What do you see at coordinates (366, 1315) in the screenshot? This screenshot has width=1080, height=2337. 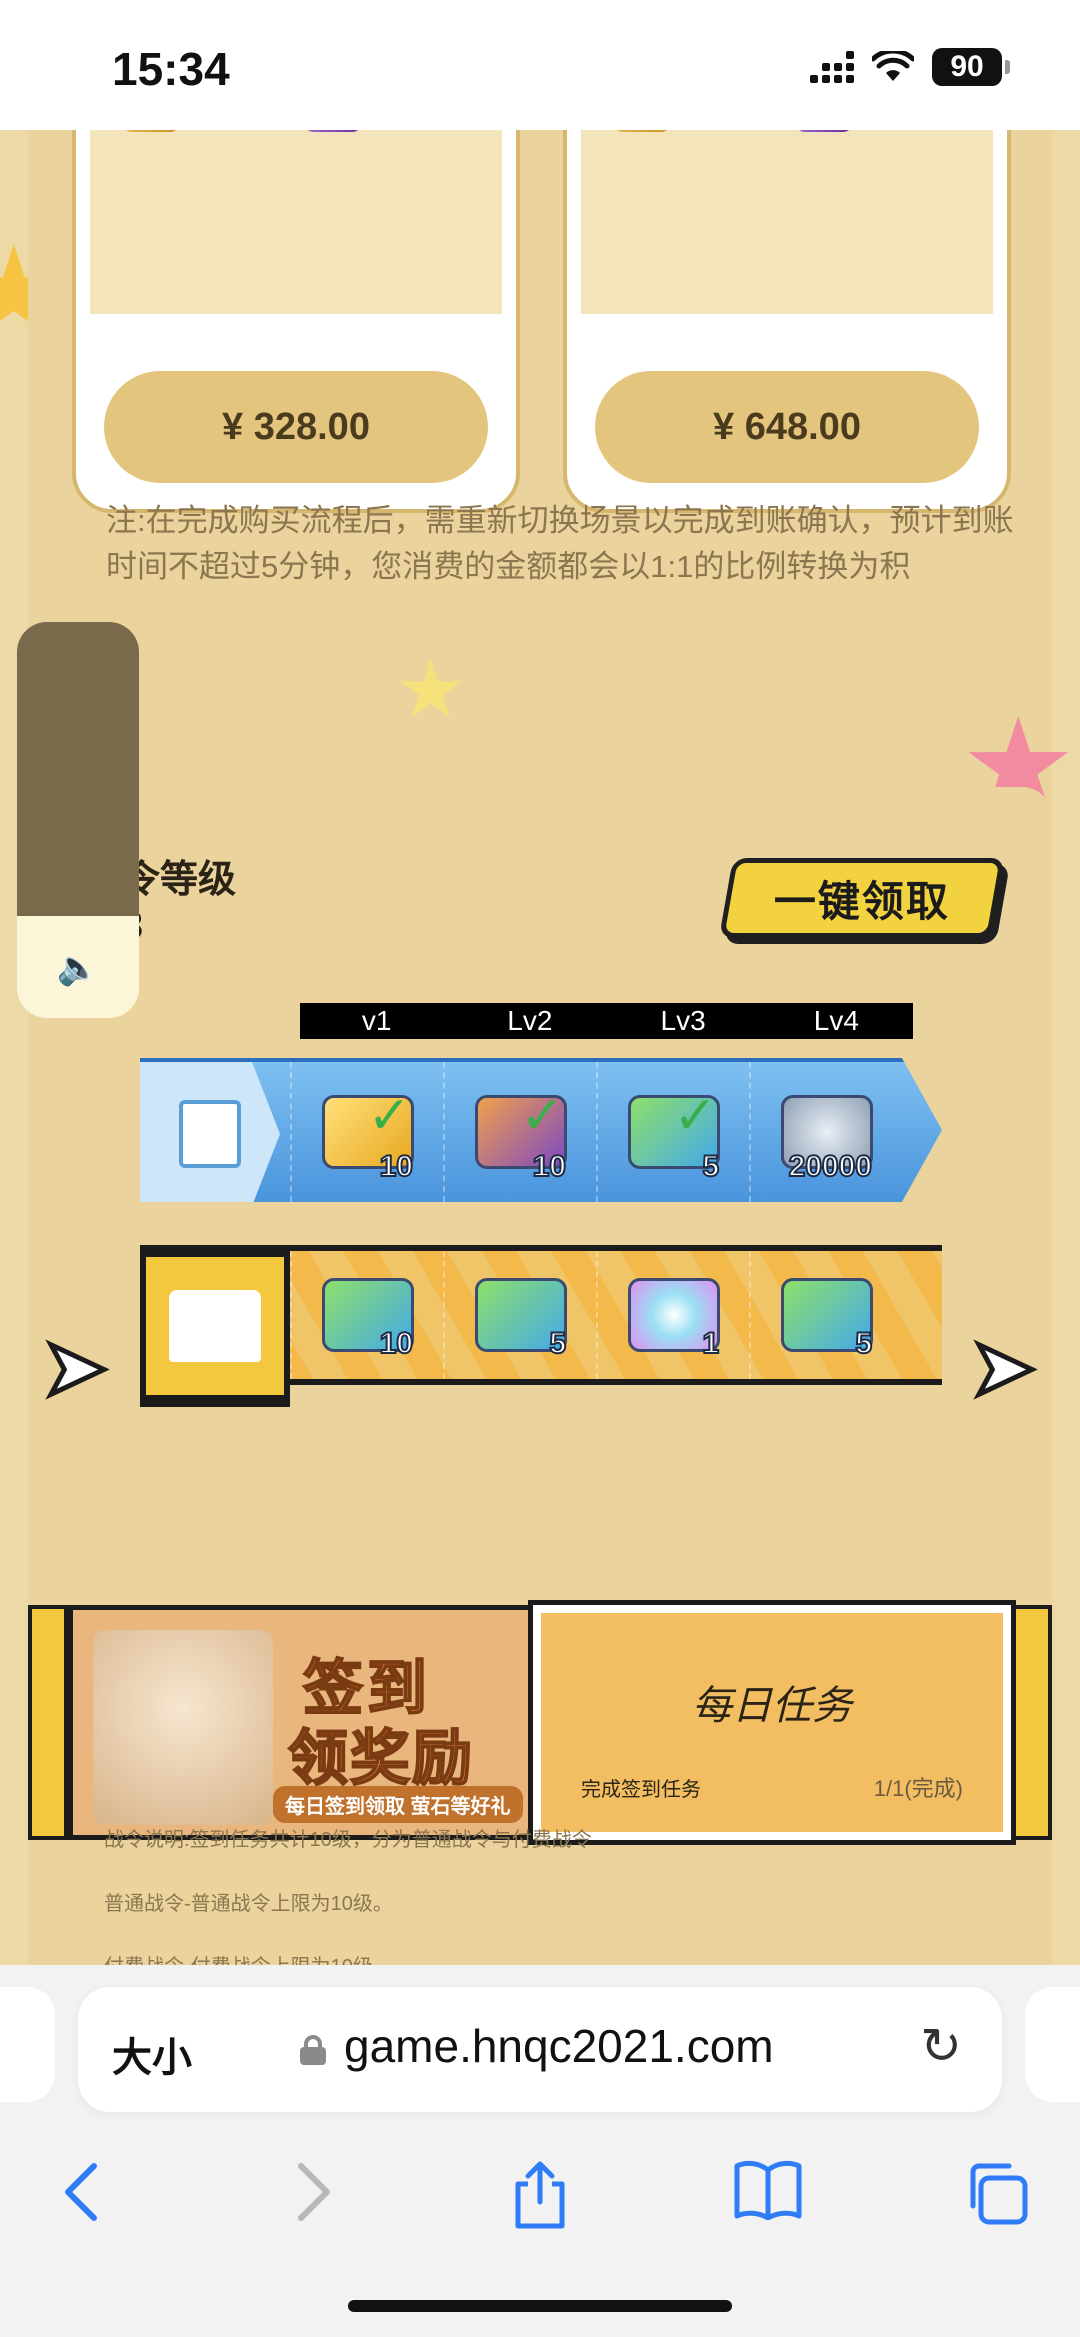 I see `reward-item: 10` at bounding box center [366, 1315].